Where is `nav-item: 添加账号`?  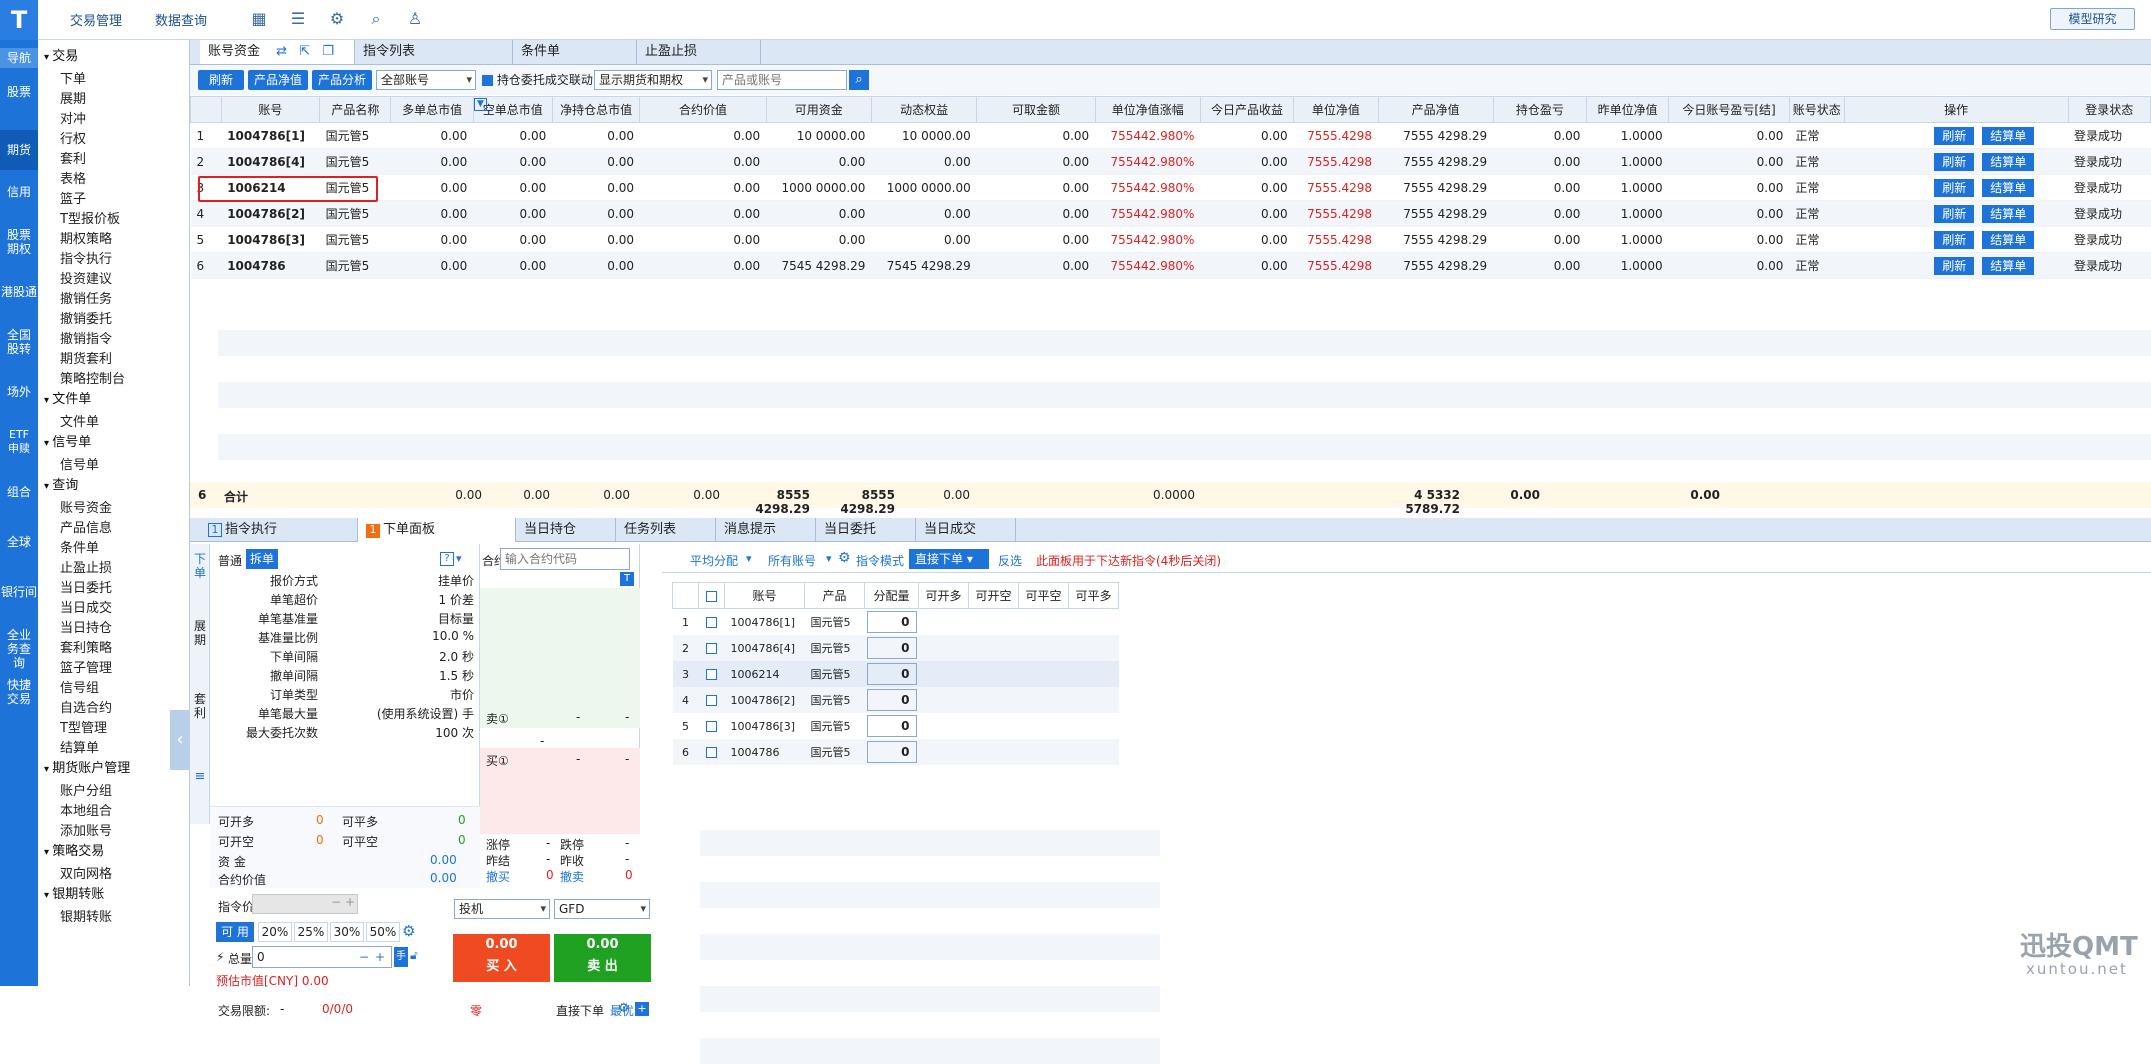
nav-item: 添加账号 is located at coordinates (86, 829).